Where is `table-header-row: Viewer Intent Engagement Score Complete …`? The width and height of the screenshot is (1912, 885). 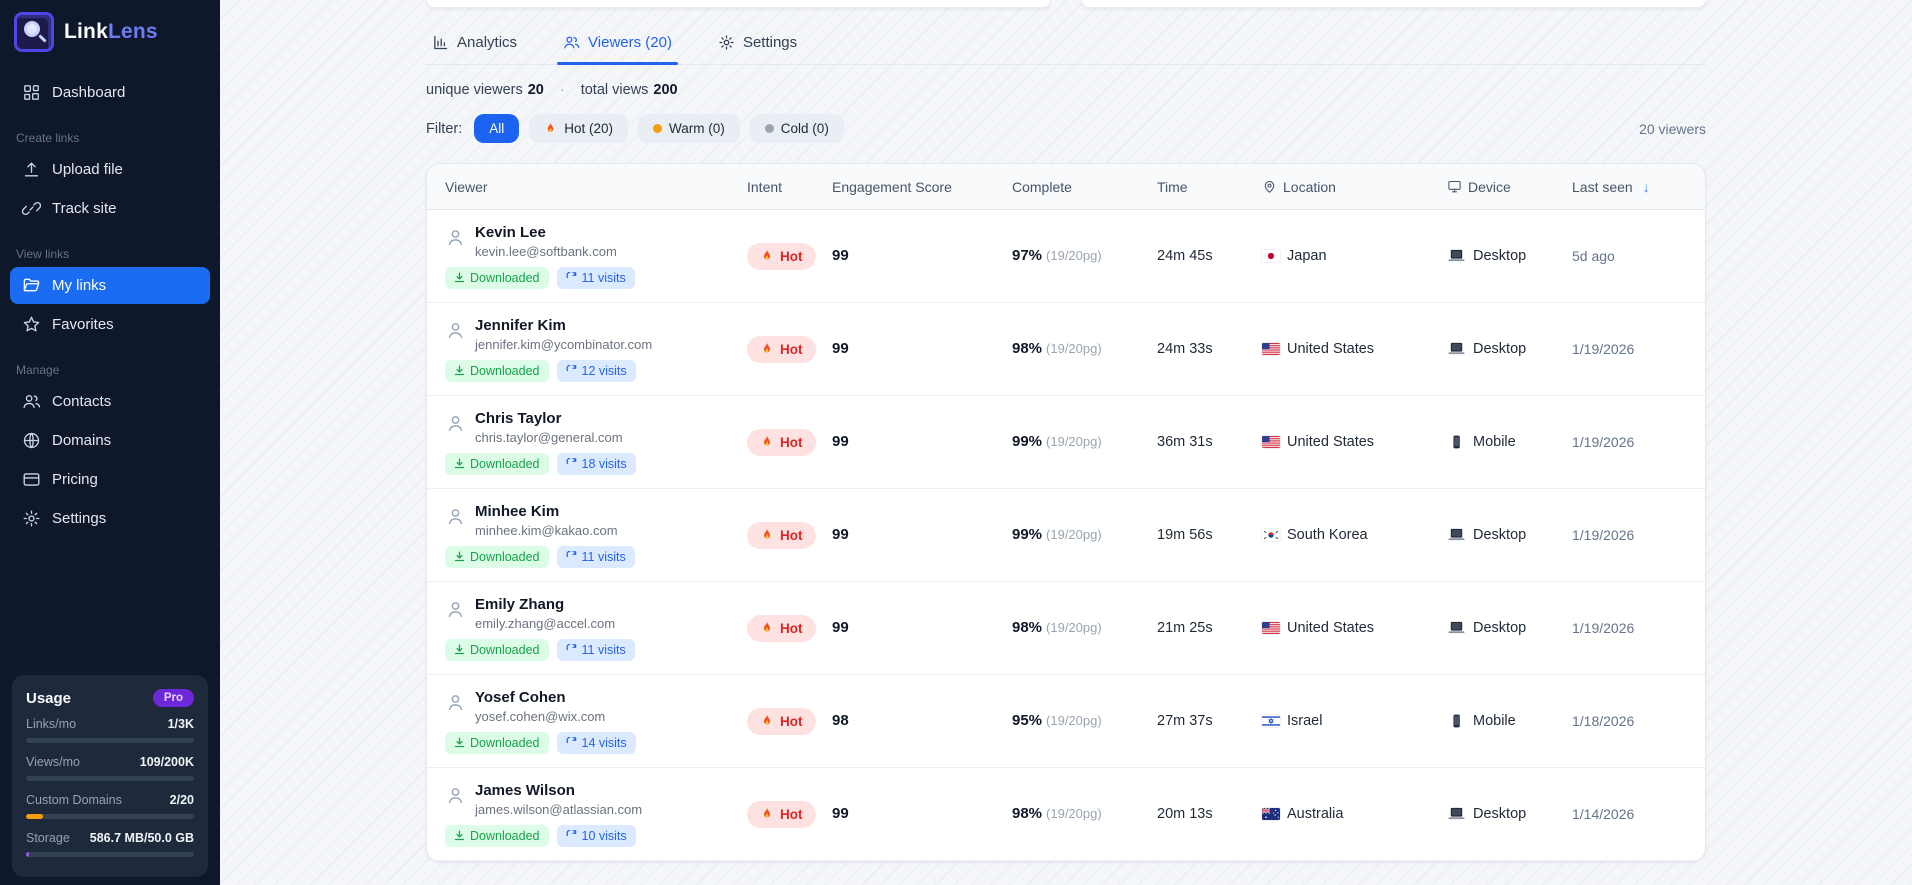
table-header-row: Viewer Intent Engagement Score Complete … is located at coordinates (1066, 187).